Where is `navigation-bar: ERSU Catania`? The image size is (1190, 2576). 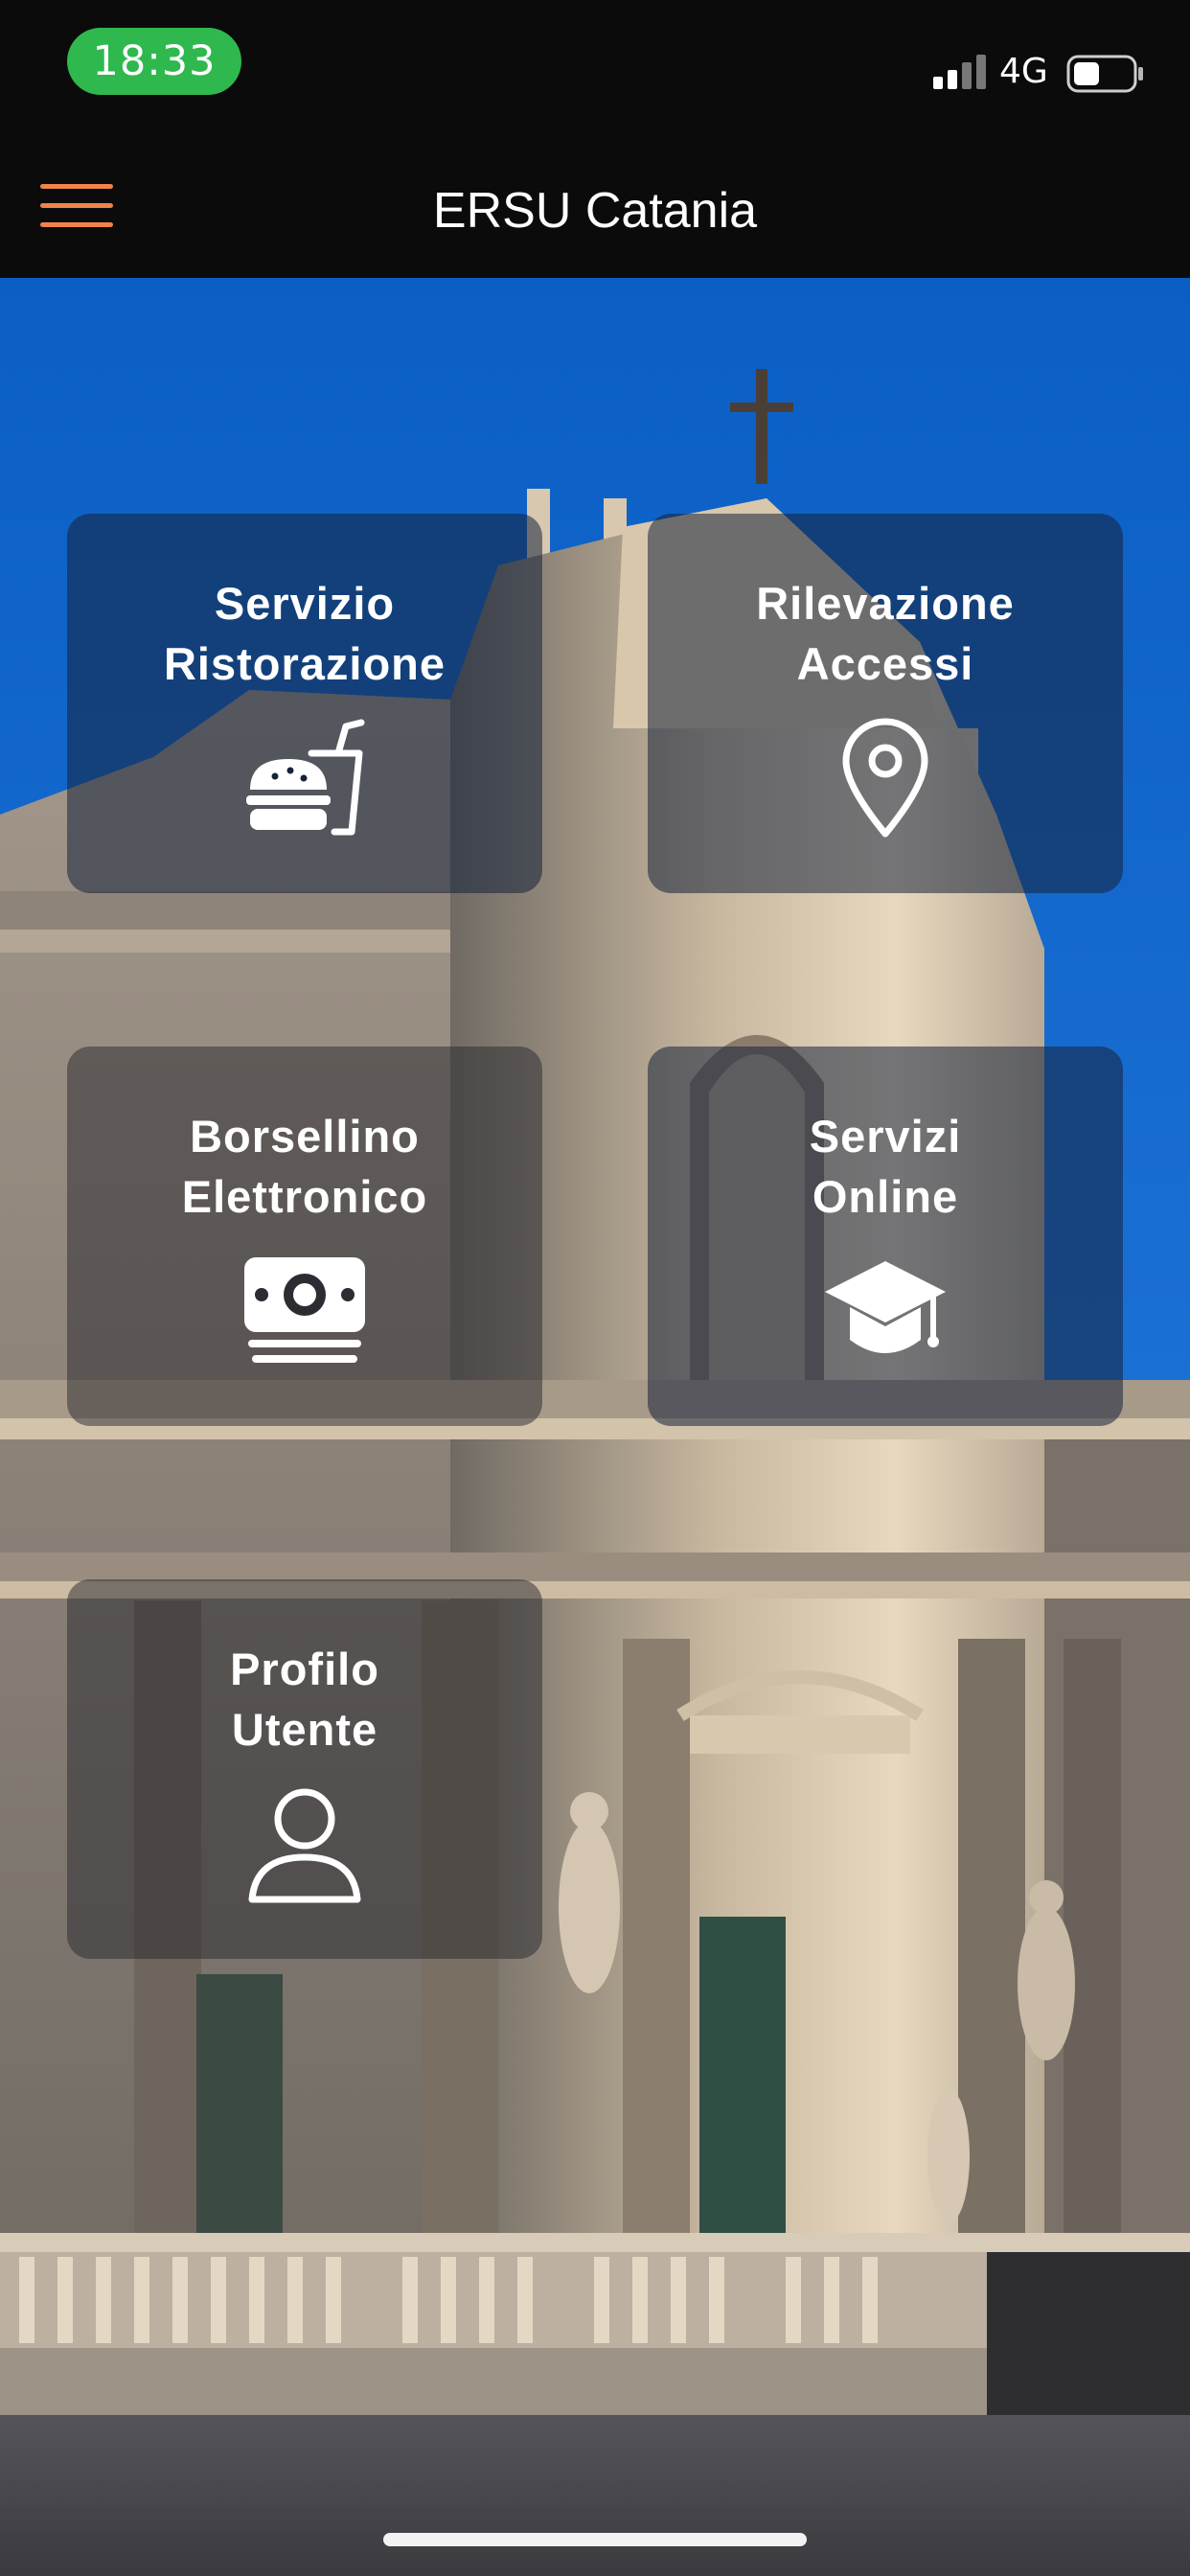 navigation-bar: ERSU Catania is located at coordinates (595, 201).